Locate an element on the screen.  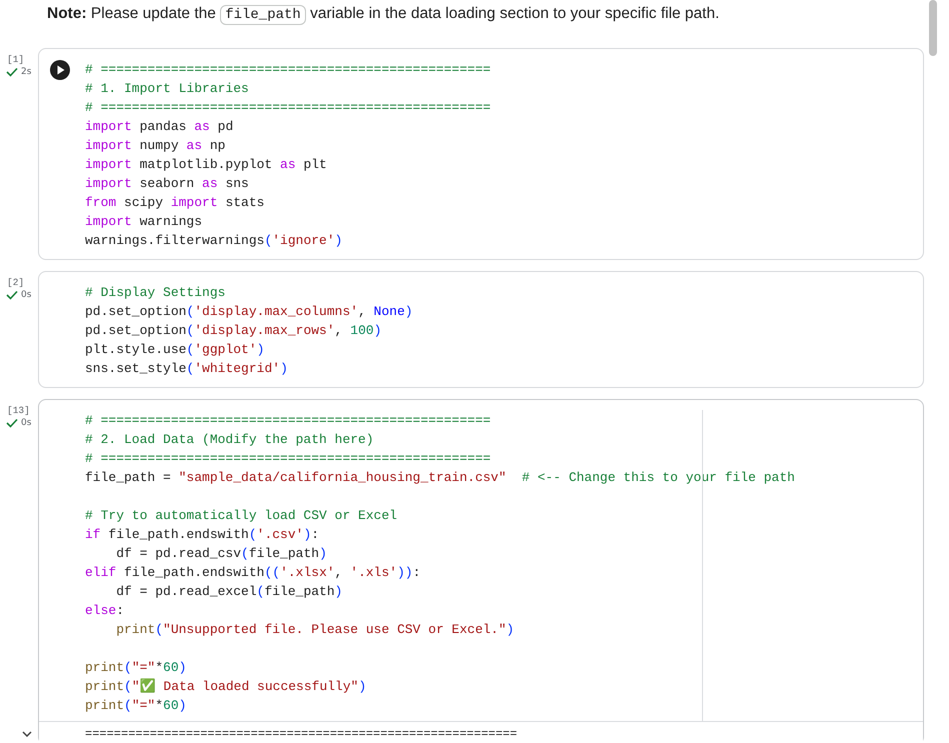
code-line: import pandas as pd is located at coordinates (159, 127).